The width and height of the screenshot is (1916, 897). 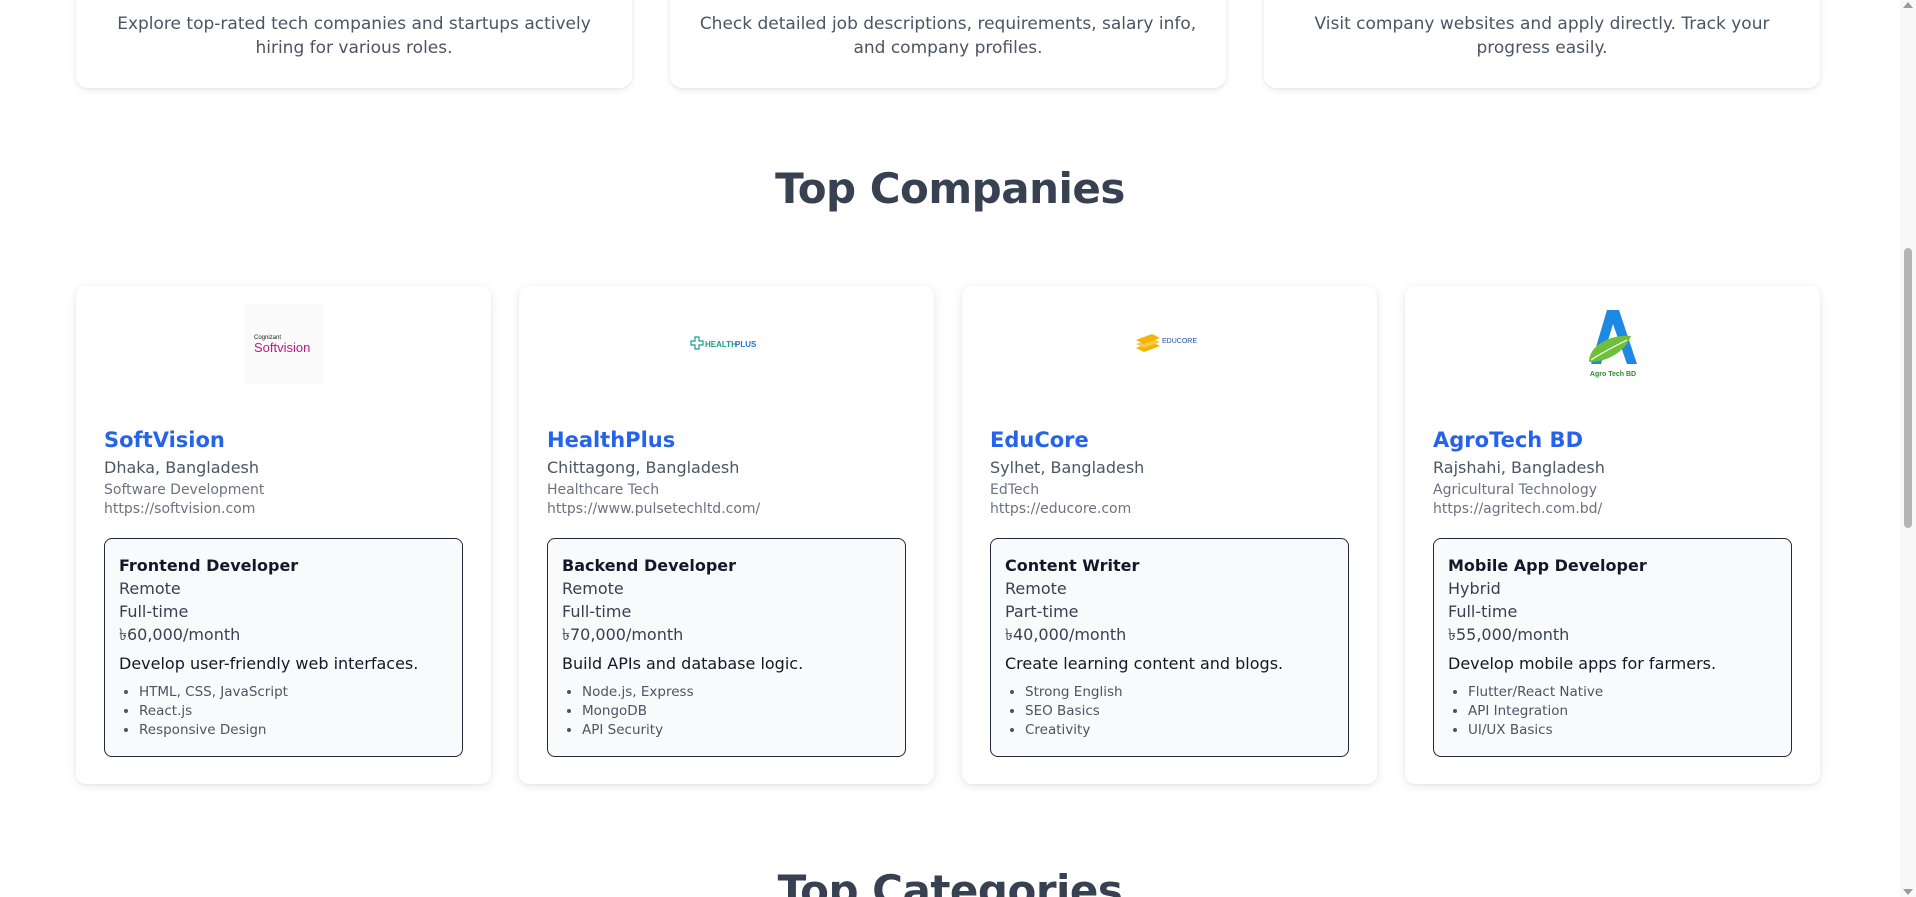 What do you see at coordinates (1179, 341) in the screenshot?
I see `logo-wordmark: EDUCORE` at bounding box center [1179, 341].